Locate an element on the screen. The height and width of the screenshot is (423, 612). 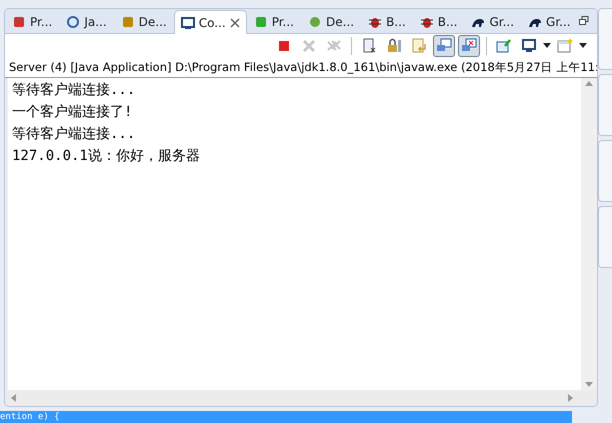
console-output-line: 127.0.0.1说：你好，服务器 is located at coordinates (106, 156).